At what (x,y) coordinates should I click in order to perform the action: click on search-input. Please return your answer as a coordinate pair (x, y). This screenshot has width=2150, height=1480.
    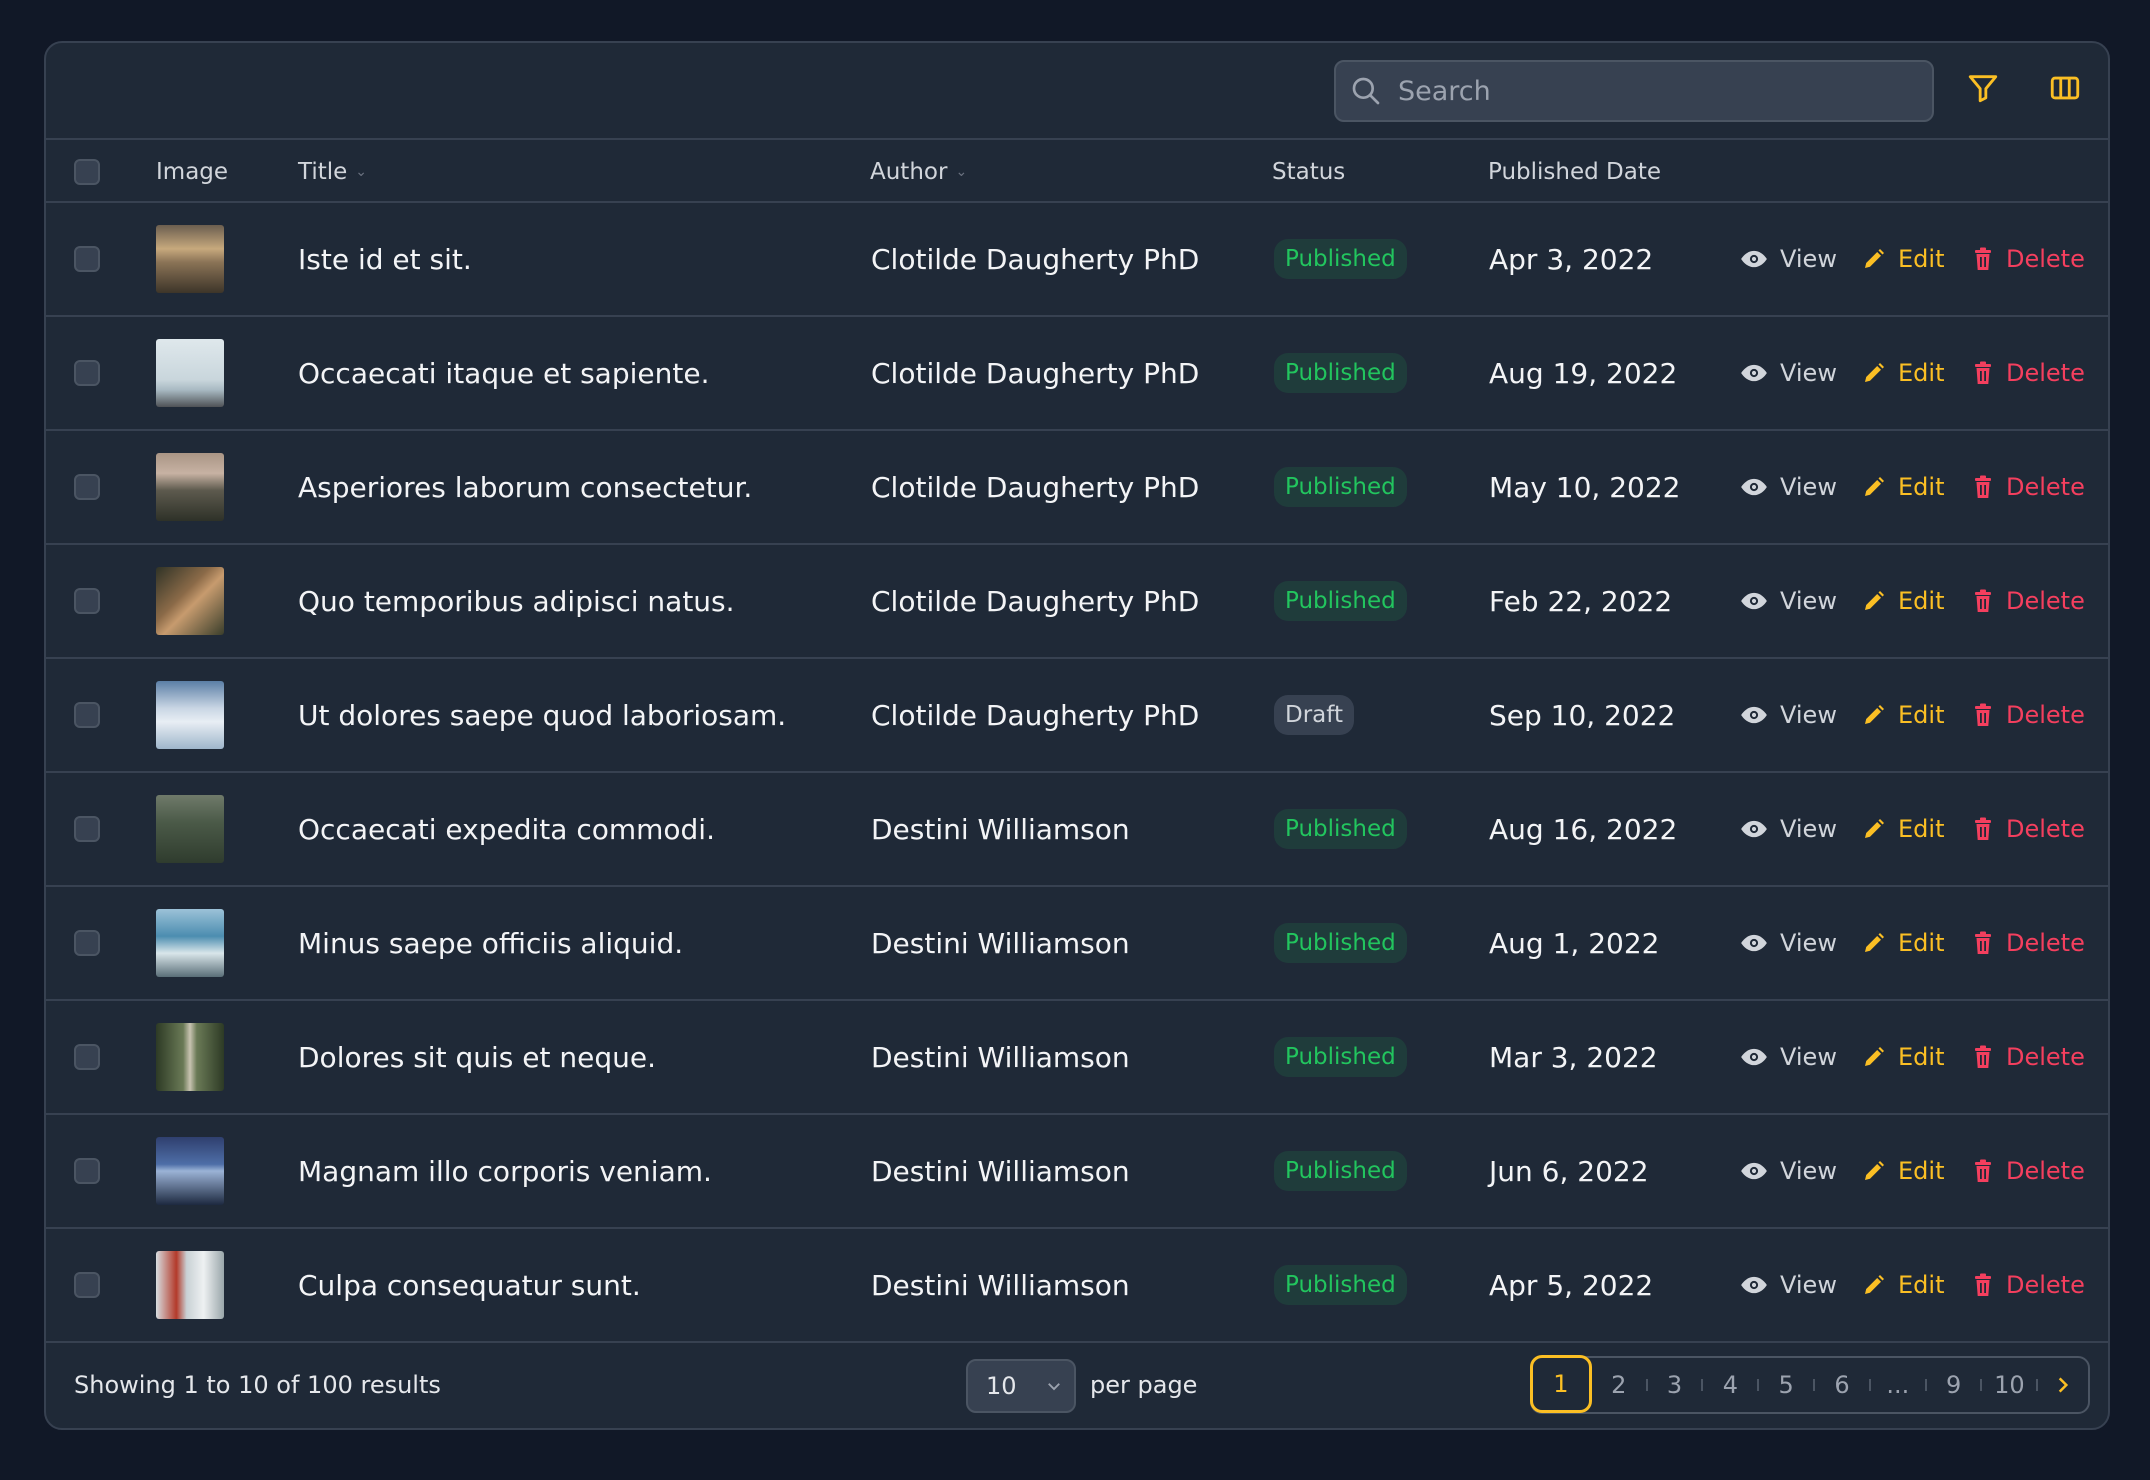
    Looking at the image, I should click on (1658, 91).